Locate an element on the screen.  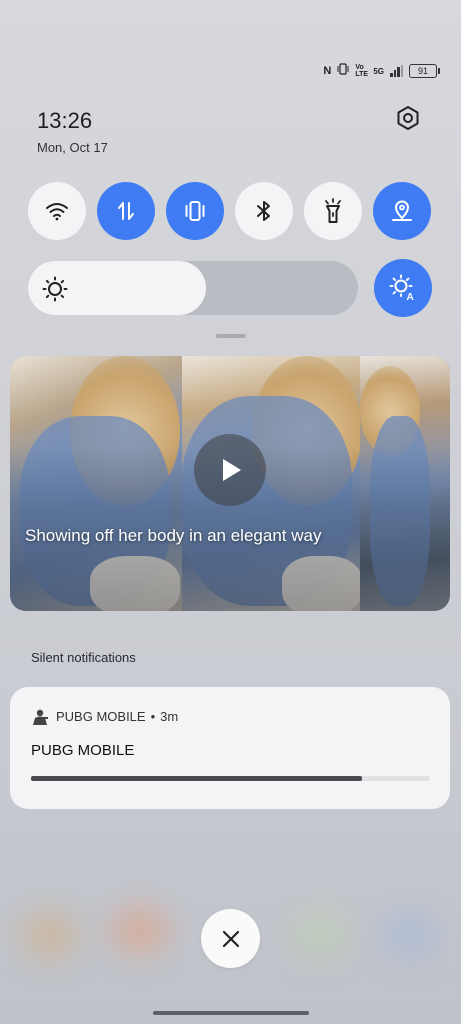
battery-icon: 91 is located at coordinates (424, 71).